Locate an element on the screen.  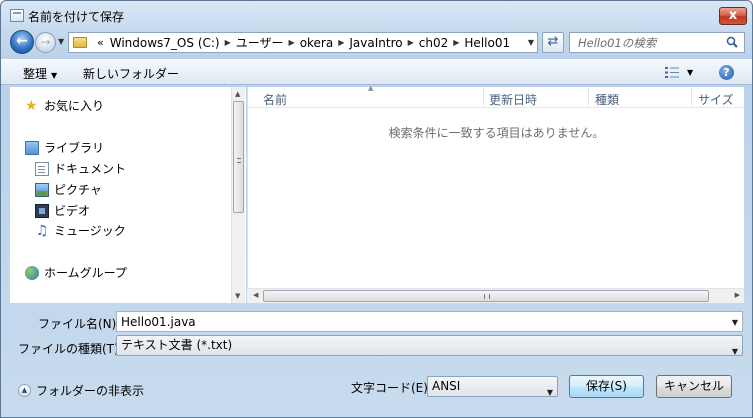
encoding-select: ANSI ▼ is located at coordinates (492, 386).